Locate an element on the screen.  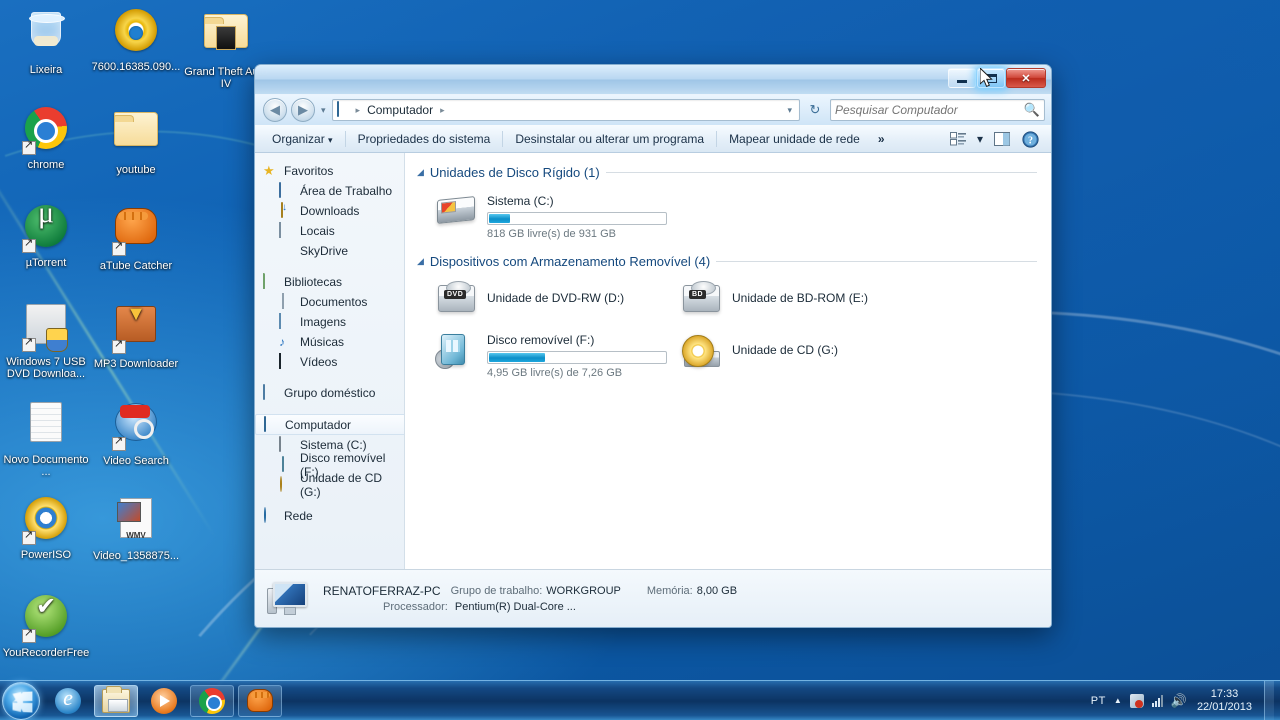
drive-tile-sistema-c: Sistema (C:) 818 GB livre(s) de 931 GB is located at coordinates (553, 216).